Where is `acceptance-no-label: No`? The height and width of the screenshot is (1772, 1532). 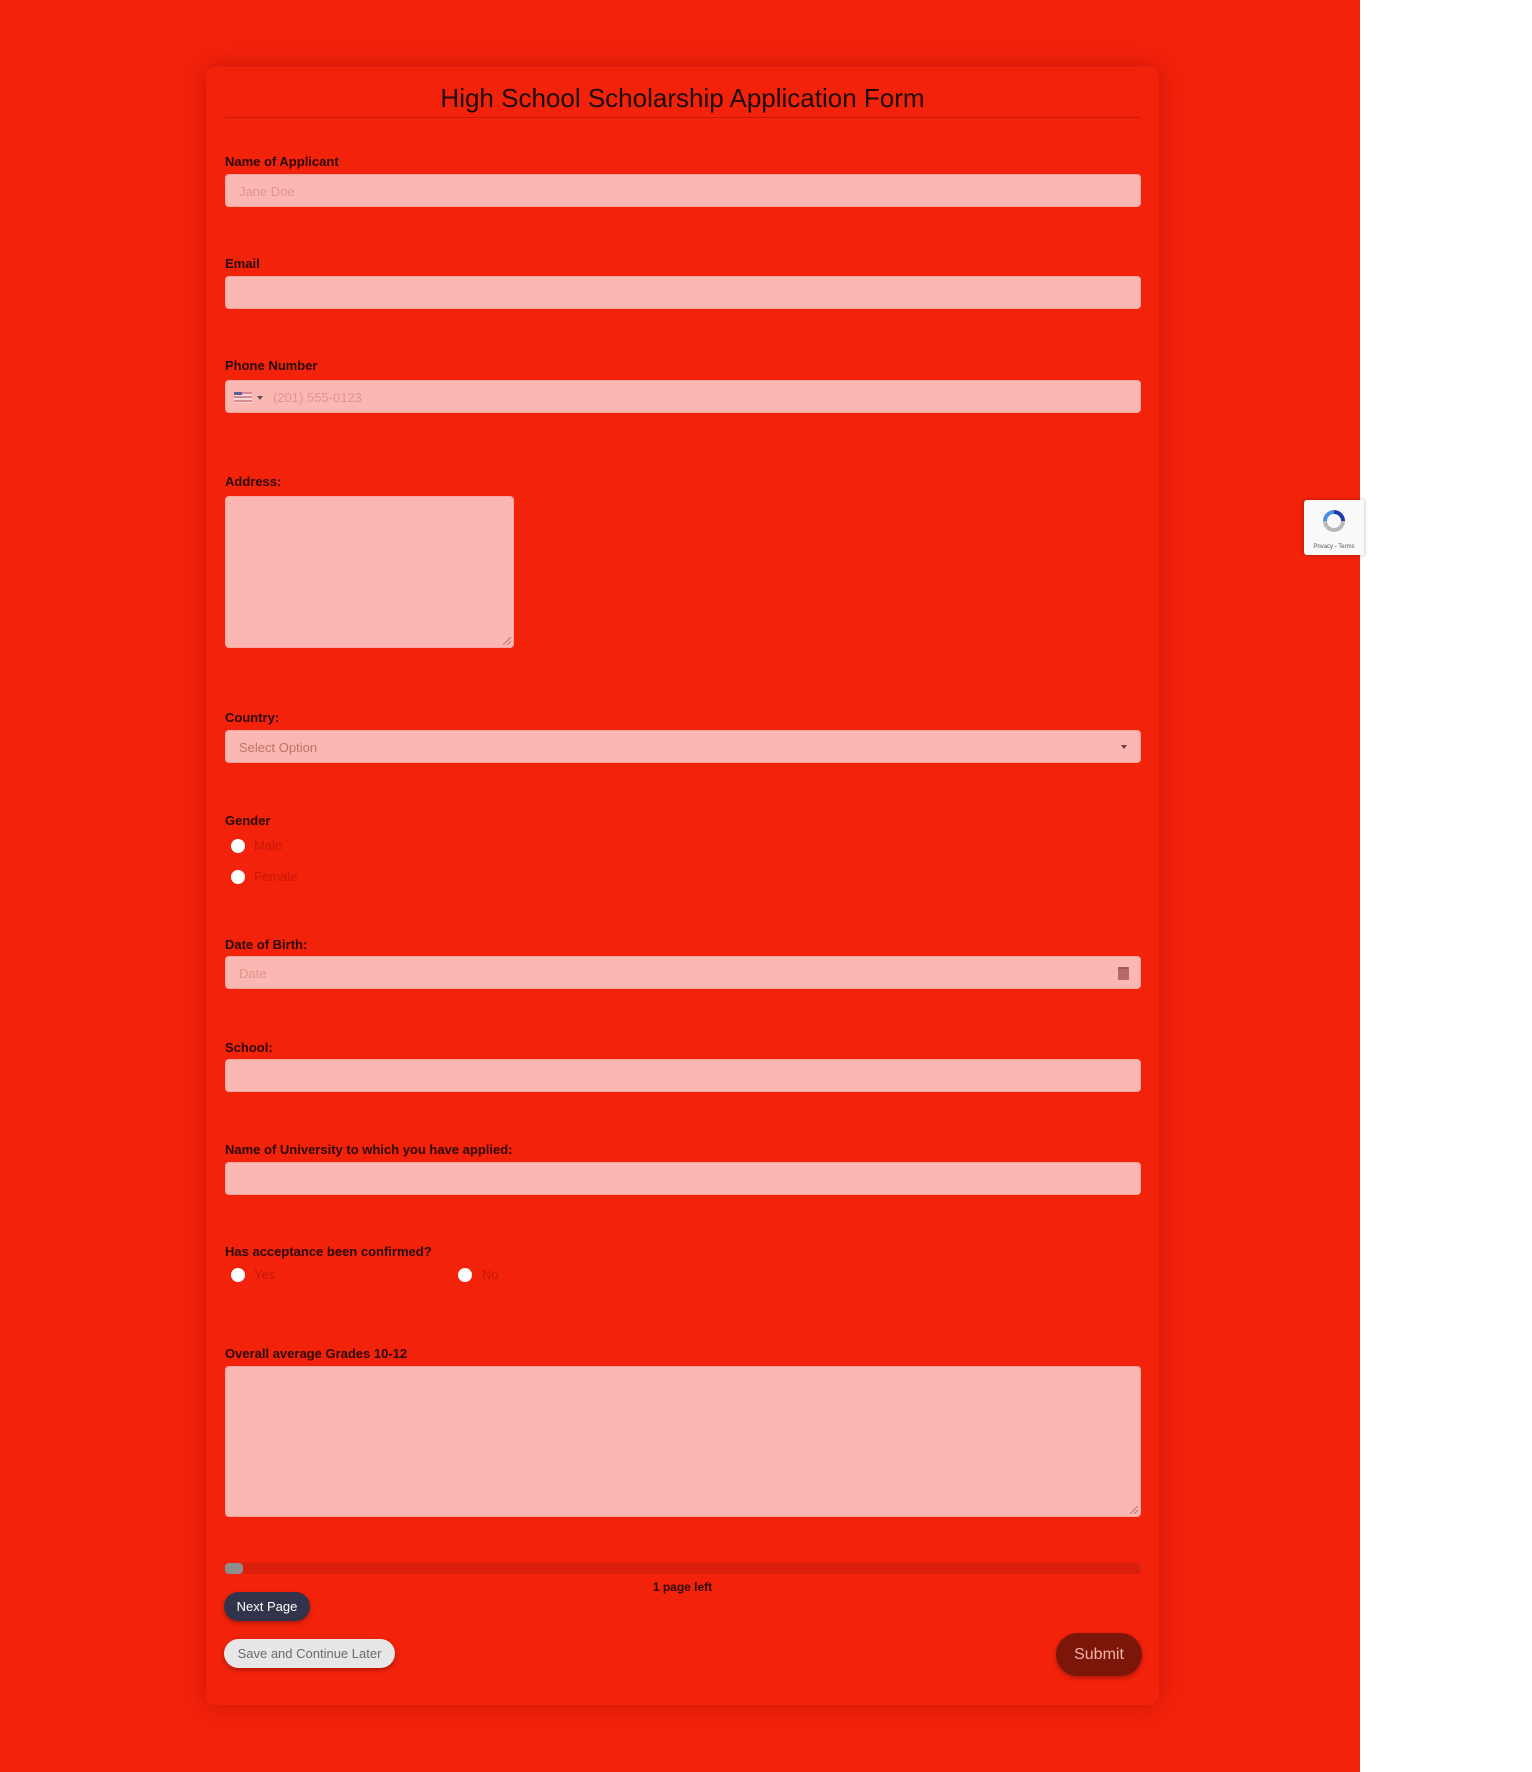
acceptance-no-label: No is located at coordinates (490, 1274).